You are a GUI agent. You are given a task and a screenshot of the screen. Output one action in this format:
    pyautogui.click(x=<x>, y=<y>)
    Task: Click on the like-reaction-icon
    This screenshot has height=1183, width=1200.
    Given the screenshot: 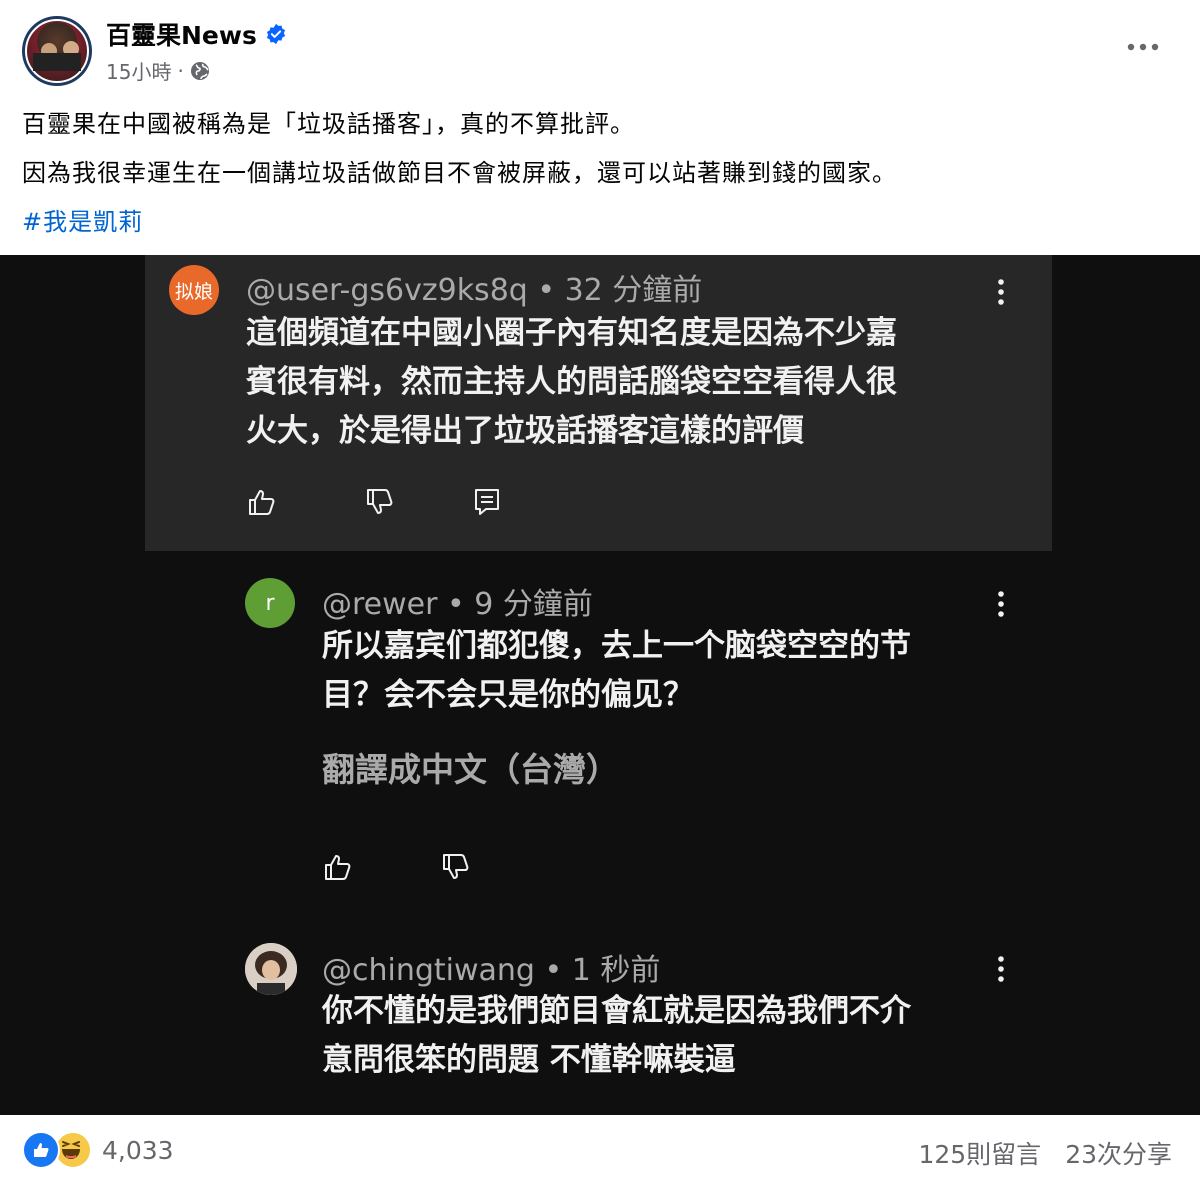 What is the action you would take?
    pyautogui.click(x=41, y=1150)
    